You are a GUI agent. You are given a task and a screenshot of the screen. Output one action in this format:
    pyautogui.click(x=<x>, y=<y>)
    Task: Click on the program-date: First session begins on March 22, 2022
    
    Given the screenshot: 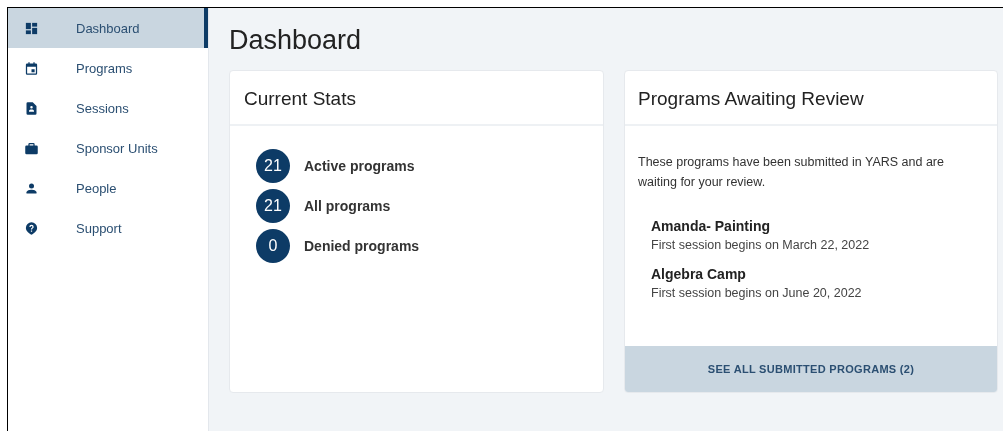 What is the action you would take?
    pyautogui.click(x=760, y=245)
    